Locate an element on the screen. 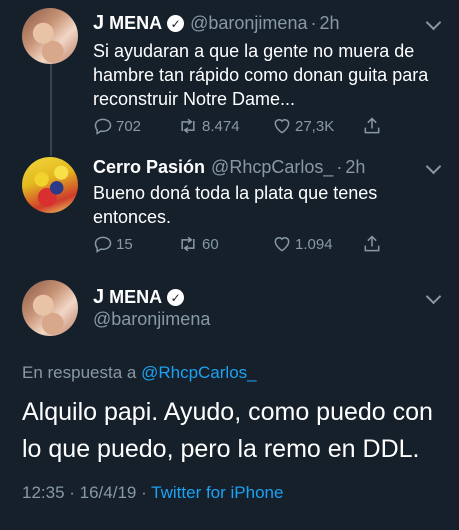 This screenshot has width=459, height=530. timestamp: 12:35 · 16/4/19 · is located at coordinates (87, 492).